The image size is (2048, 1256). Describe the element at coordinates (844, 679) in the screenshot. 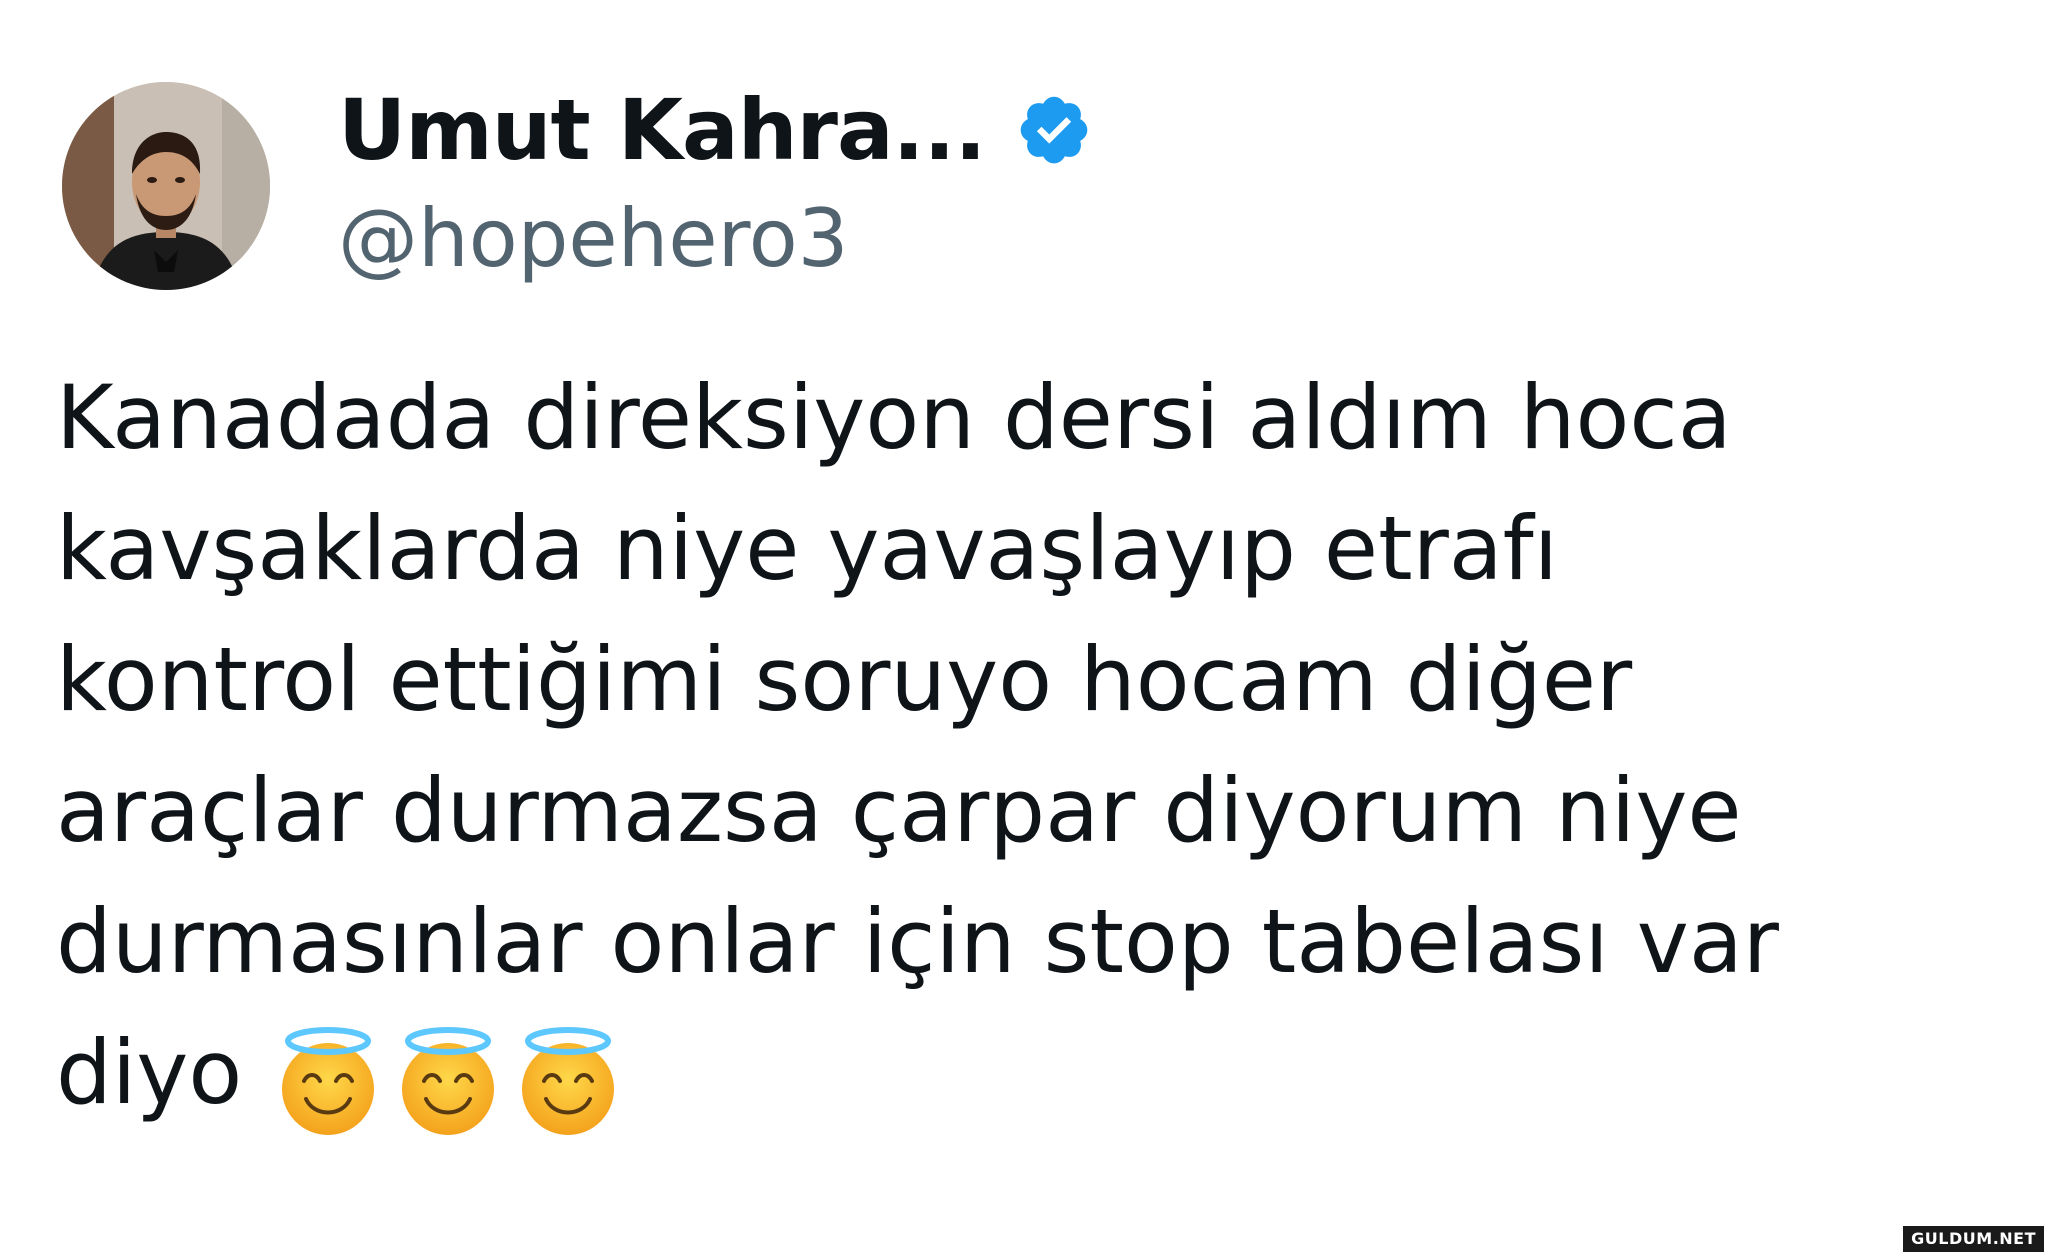

I see `tweet-line: kontrol ettiğimi soruyo hocam diğer` at that location.